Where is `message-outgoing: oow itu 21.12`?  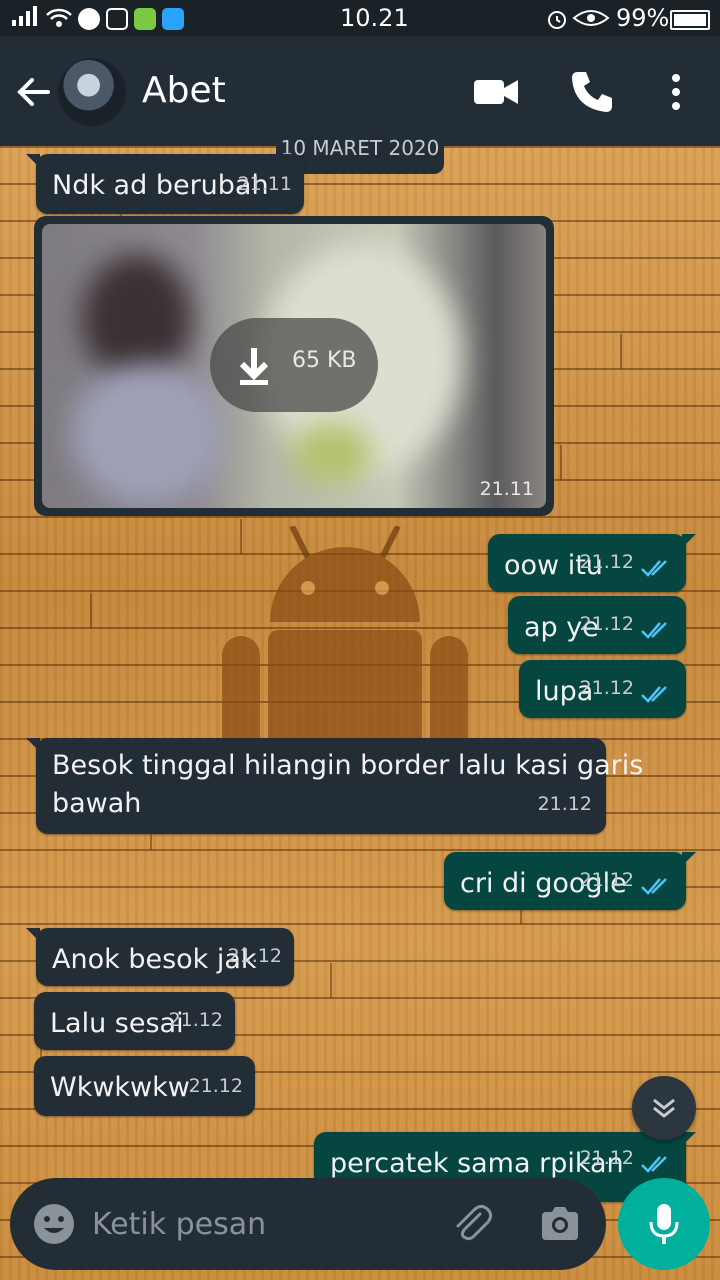 message-outgoing: oow itu 21.12 is located at coordinates (592, 563).